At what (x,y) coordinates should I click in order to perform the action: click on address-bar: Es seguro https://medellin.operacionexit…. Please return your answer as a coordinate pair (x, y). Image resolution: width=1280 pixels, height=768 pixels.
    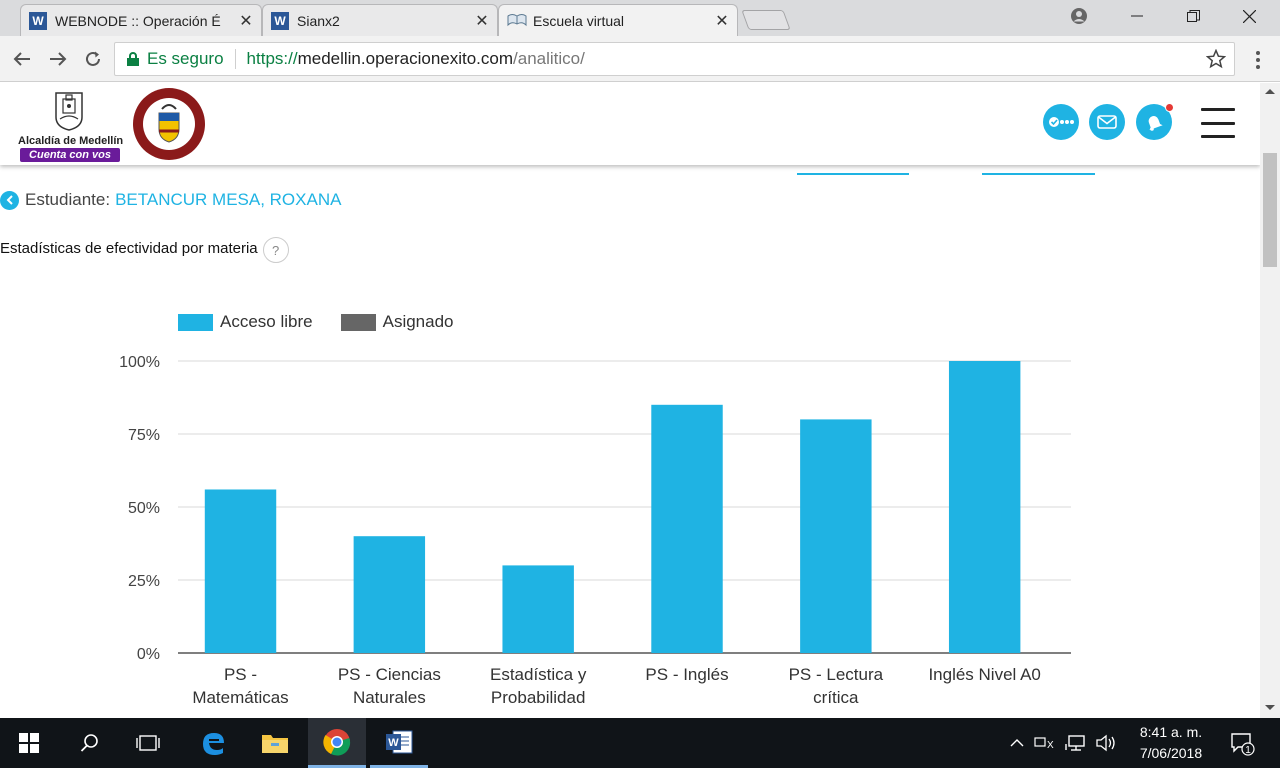
    Looking at the image, I should click on (674, 59).